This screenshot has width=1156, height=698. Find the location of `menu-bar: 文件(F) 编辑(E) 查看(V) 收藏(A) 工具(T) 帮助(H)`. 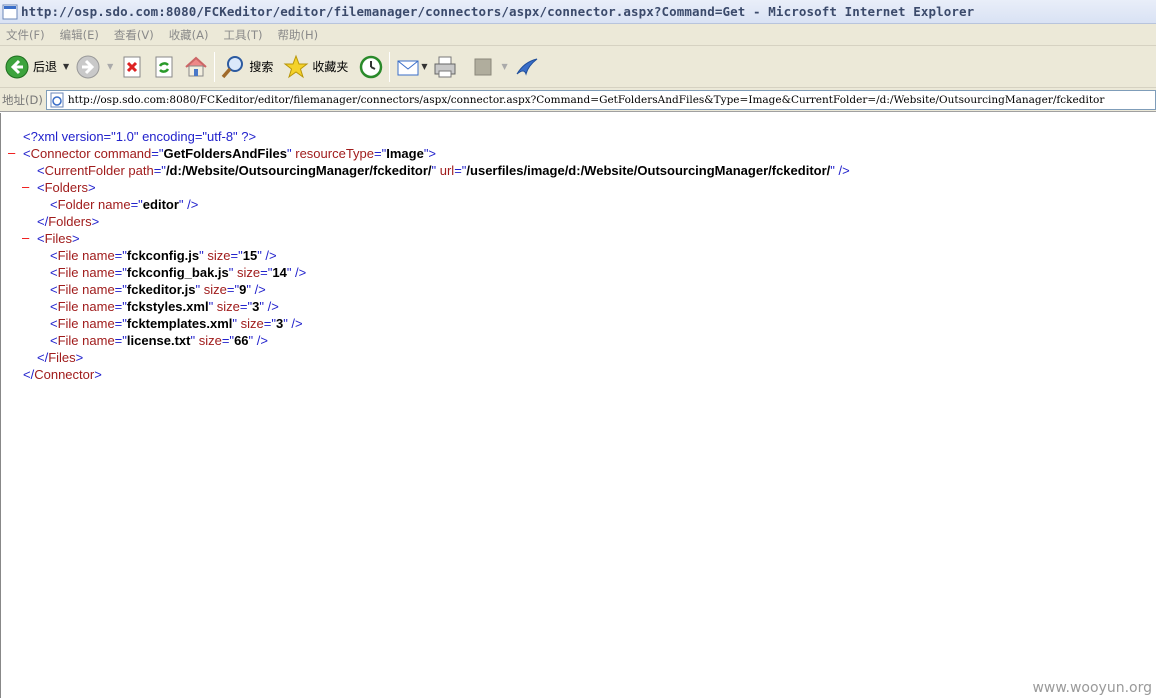

menu-bar: 文件(F) 编辑(E) 查看(V) 收藏(A) 工具(T) 帮助(H) is located at coordinates (578, 35).